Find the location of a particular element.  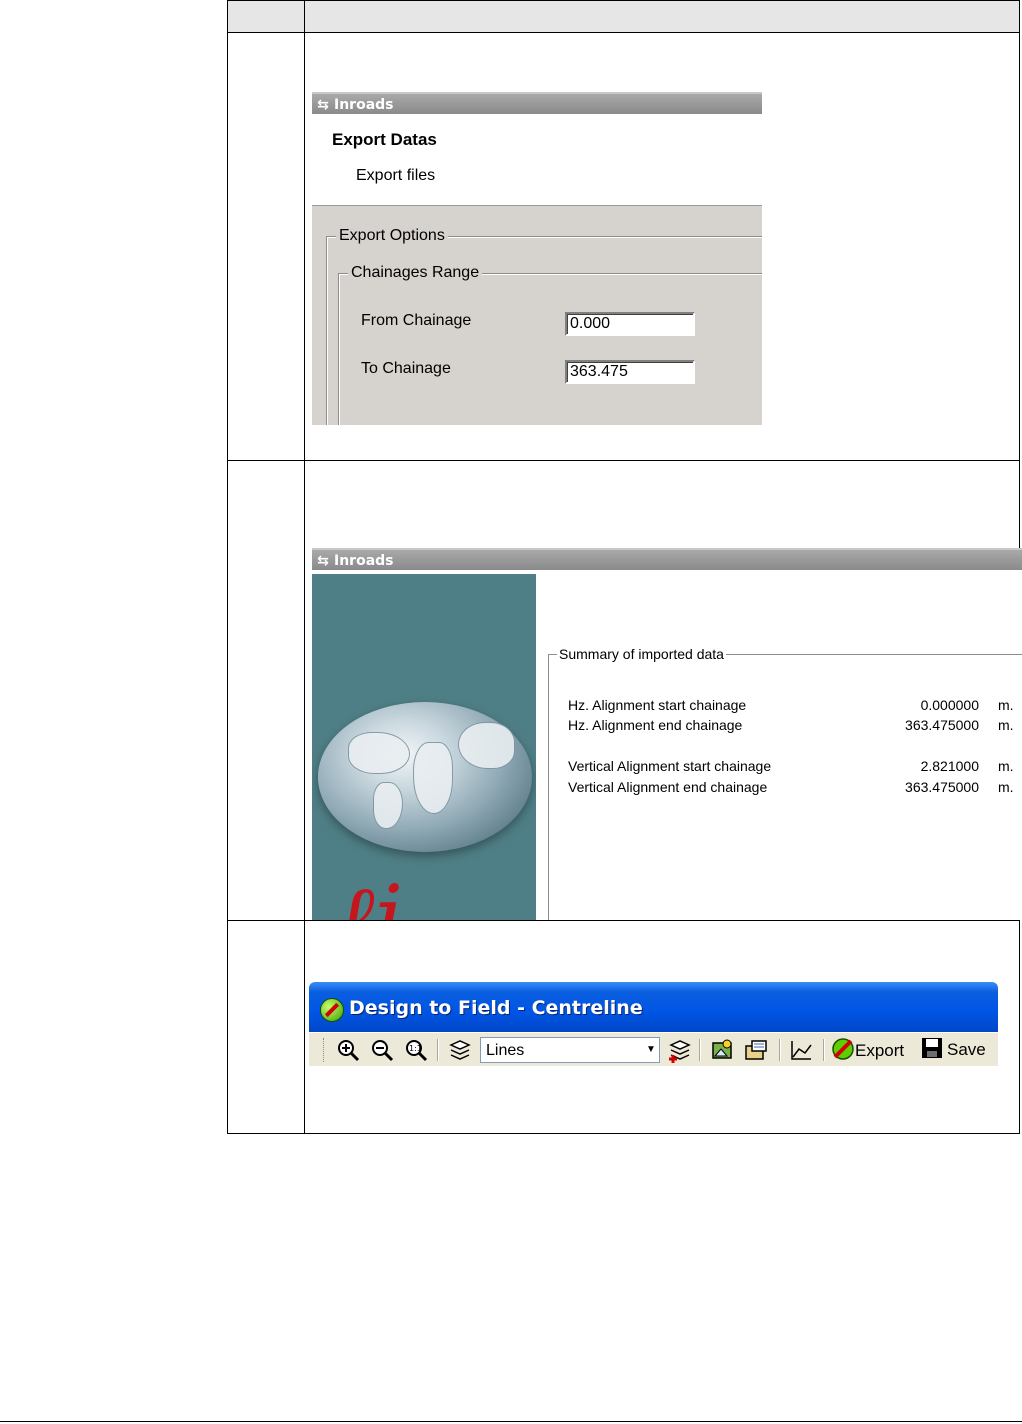

splash-image: ℓi is located at coordinates (424, 747).